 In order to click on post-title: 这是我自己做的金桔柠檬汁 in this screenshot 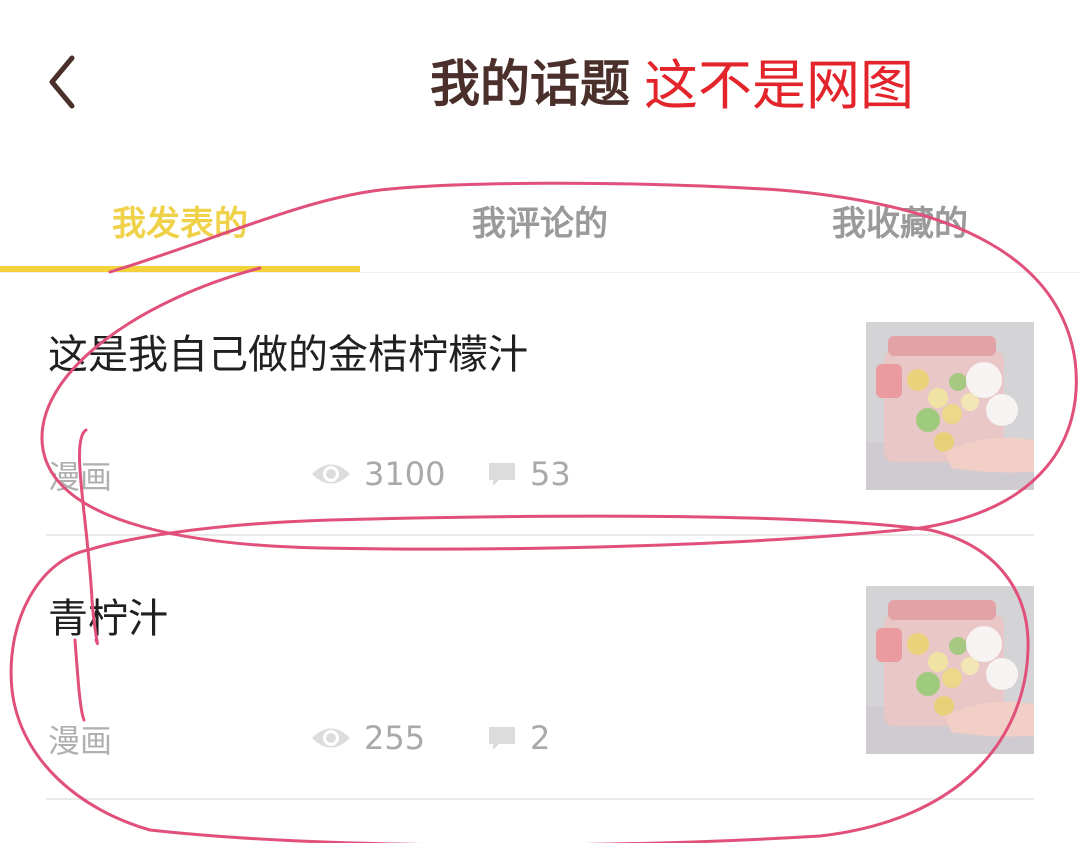, I will do `click(288, 355)`.